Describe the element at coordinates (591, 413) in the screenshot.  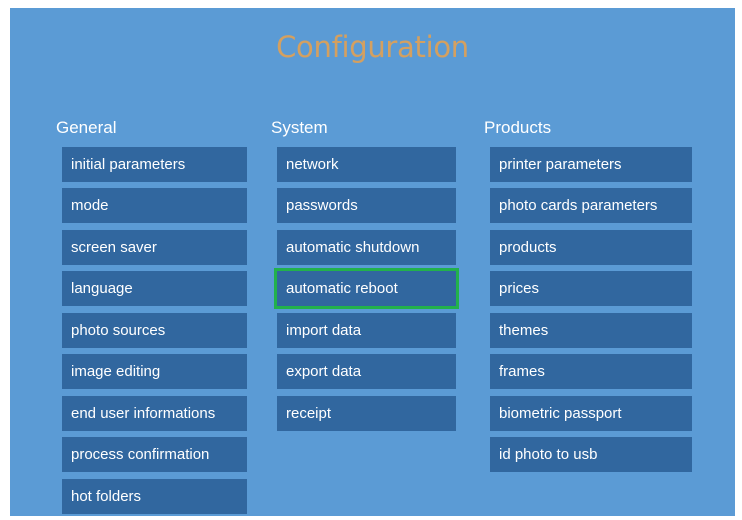
I see `menu-button-biometric-passport: biometric passport` at that location.